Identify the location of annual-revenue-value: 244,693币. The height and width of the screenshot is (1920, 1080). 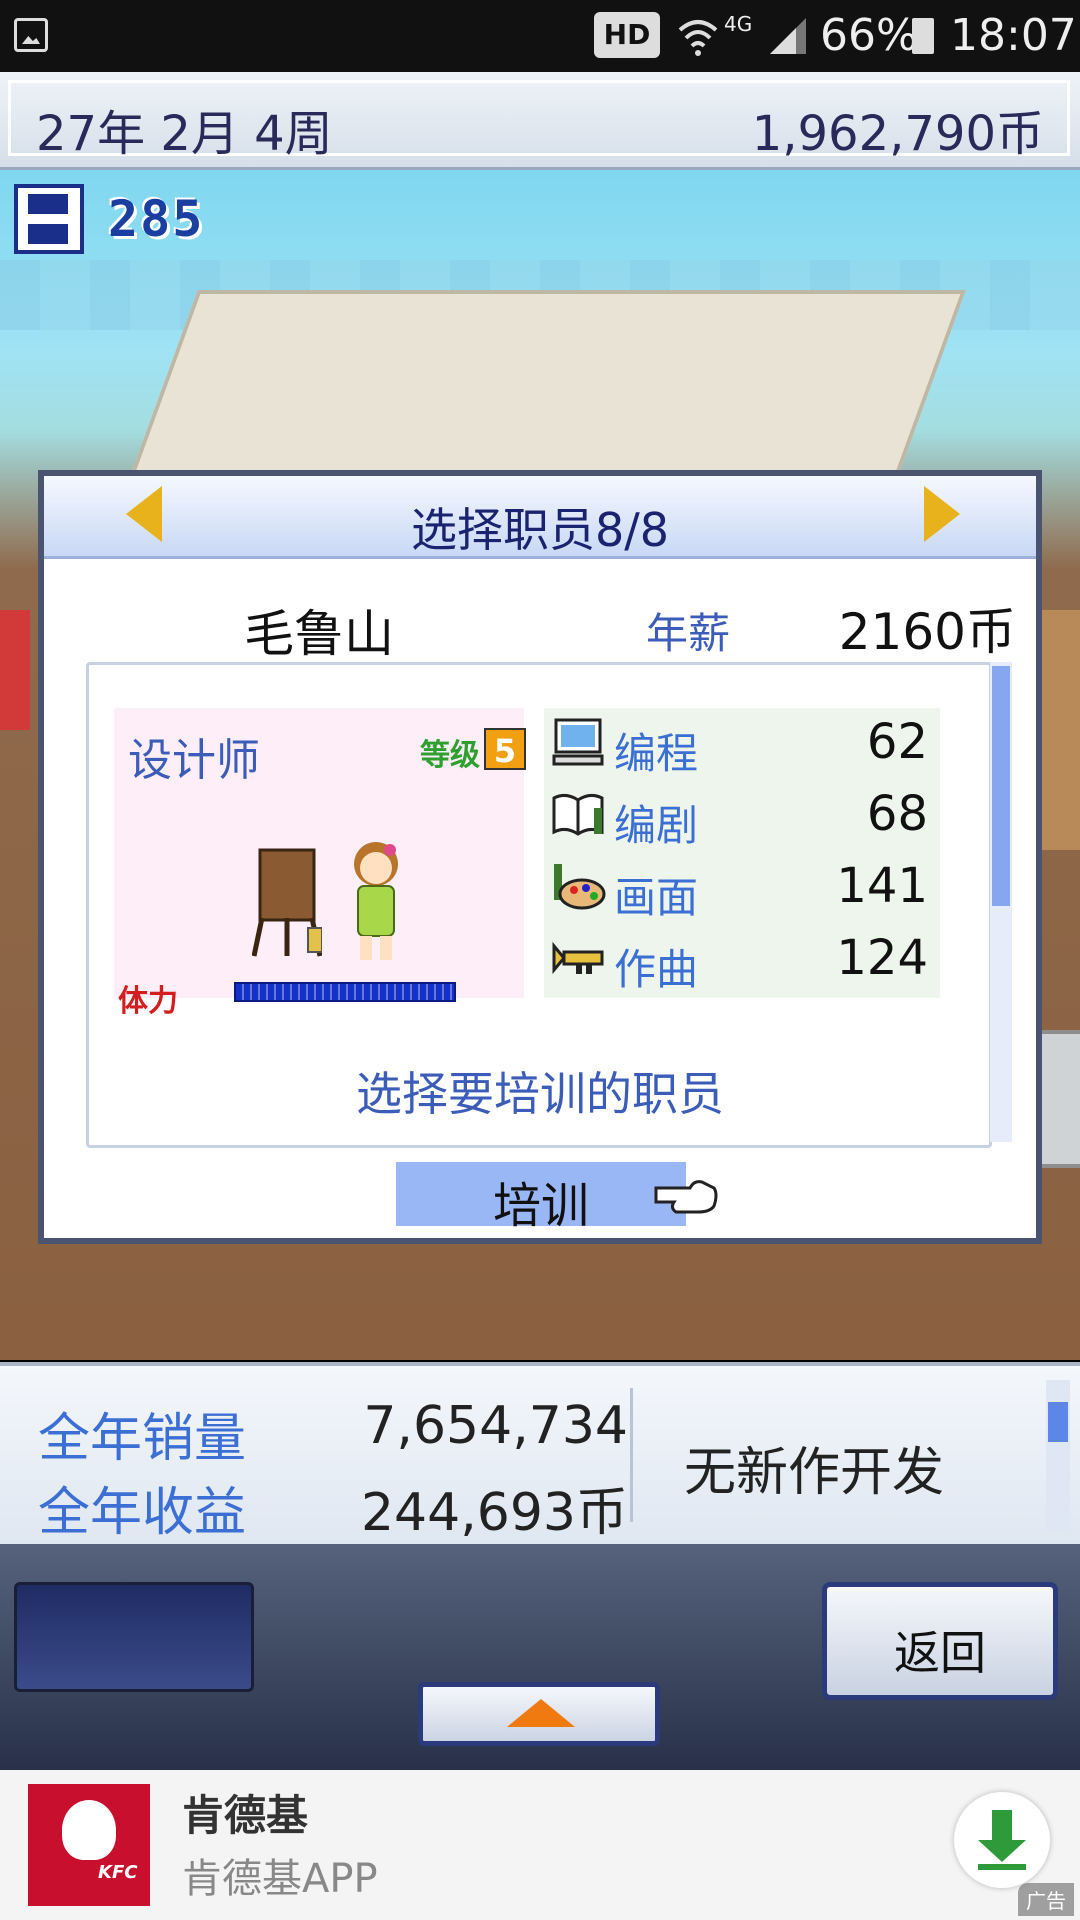
(494, 1513).